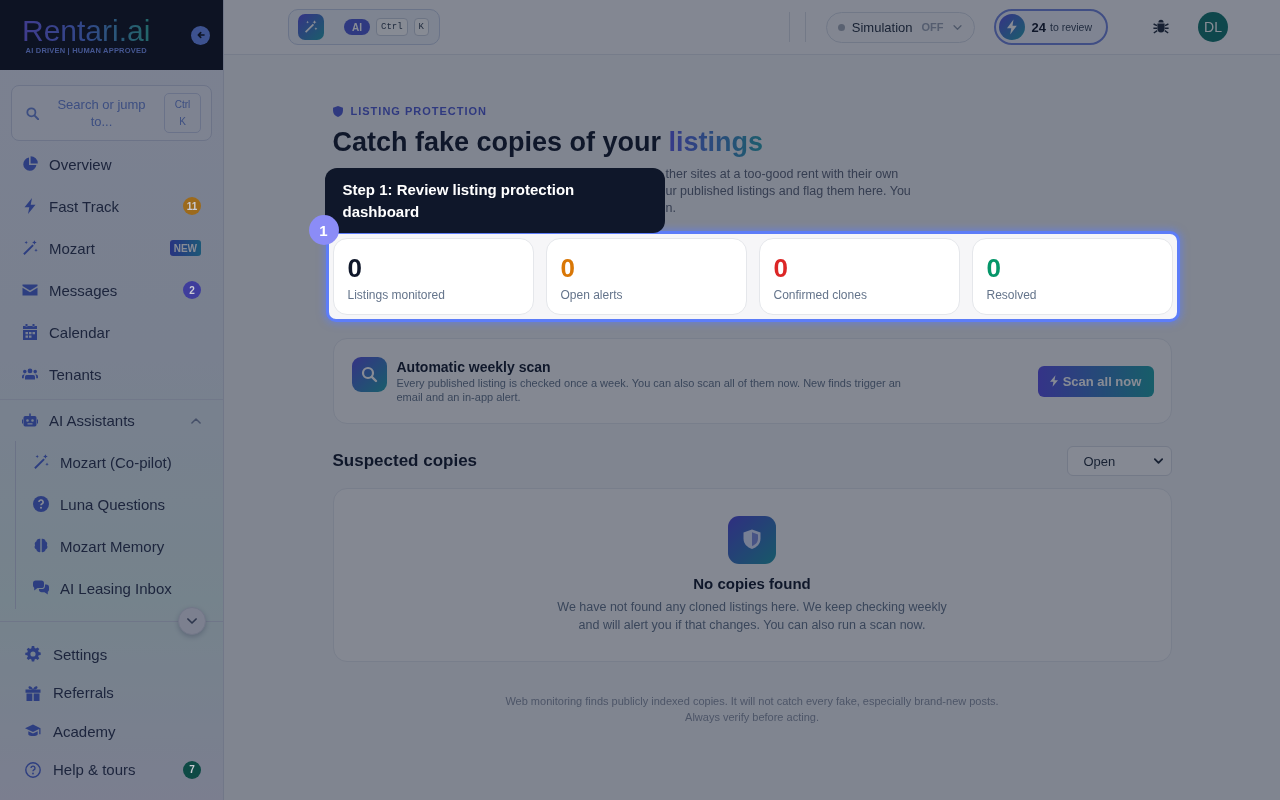 The width and height of the screenshot is (1280, 800). I want to click on sidebar-item: Help & tours 7, so click(111, 769).